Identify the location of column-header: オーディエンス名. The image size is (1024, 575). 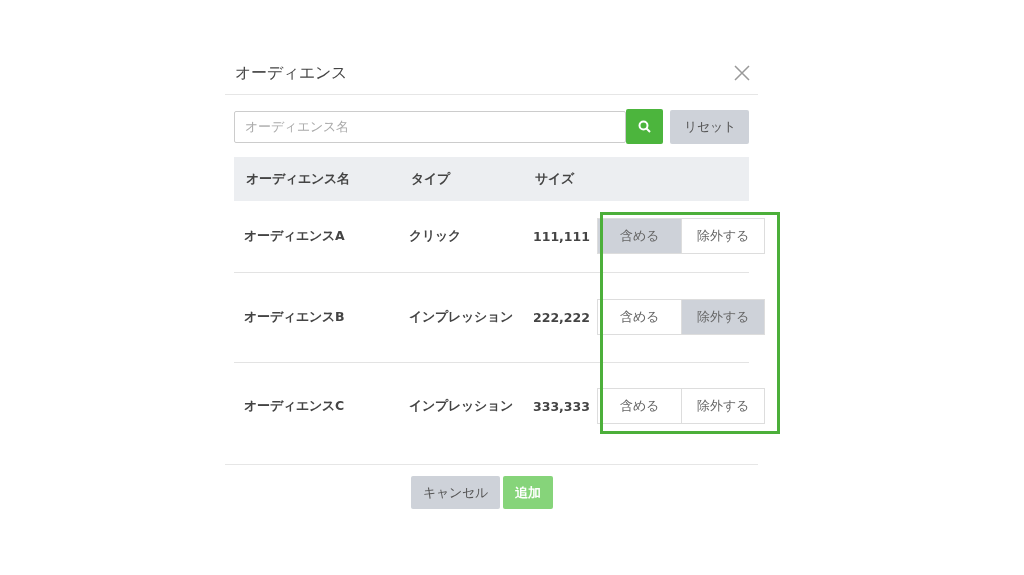
(316, 179).